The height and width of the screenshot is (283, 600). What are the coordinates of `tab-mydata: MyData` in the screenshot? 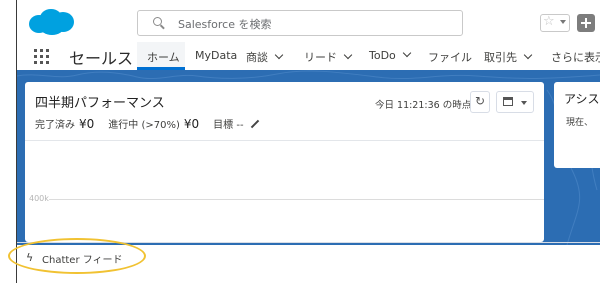 It's located at (216, 55).